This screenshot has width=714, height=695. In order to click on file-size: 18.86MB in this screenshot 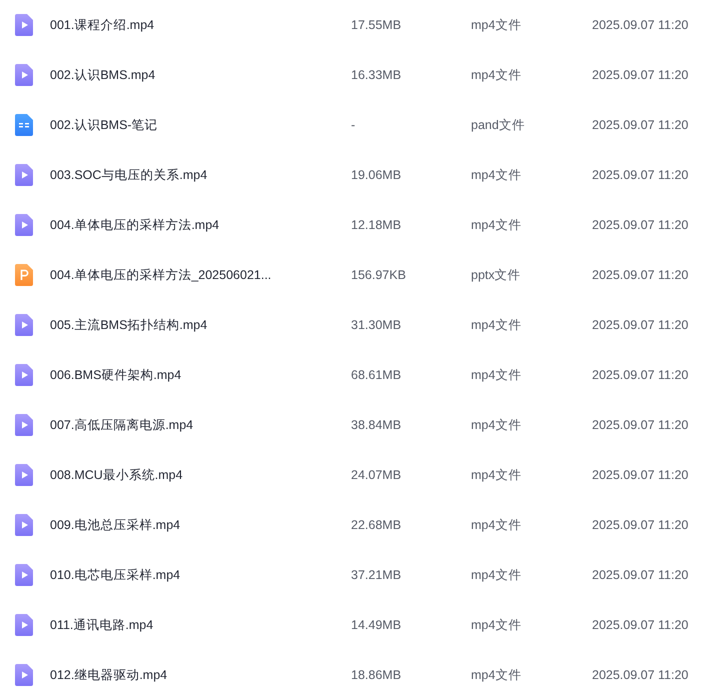, I will do `click(376, 675)`.